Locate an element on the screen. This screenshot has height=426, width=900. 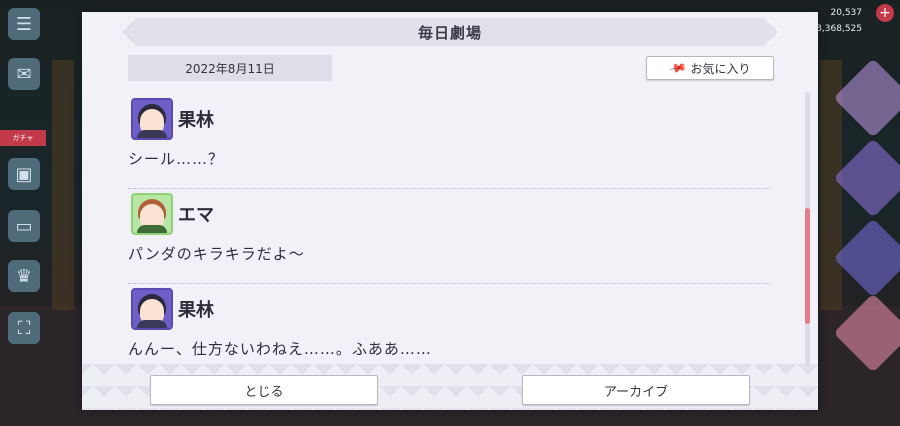
pin-icon: 📌 is located at coordinates (677, 68).